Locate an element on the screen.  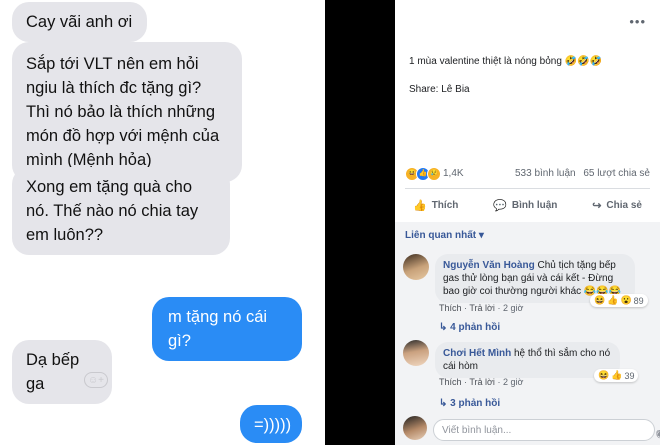
add-reaction-icon: ☺+ is located at coordinates (96, 380).